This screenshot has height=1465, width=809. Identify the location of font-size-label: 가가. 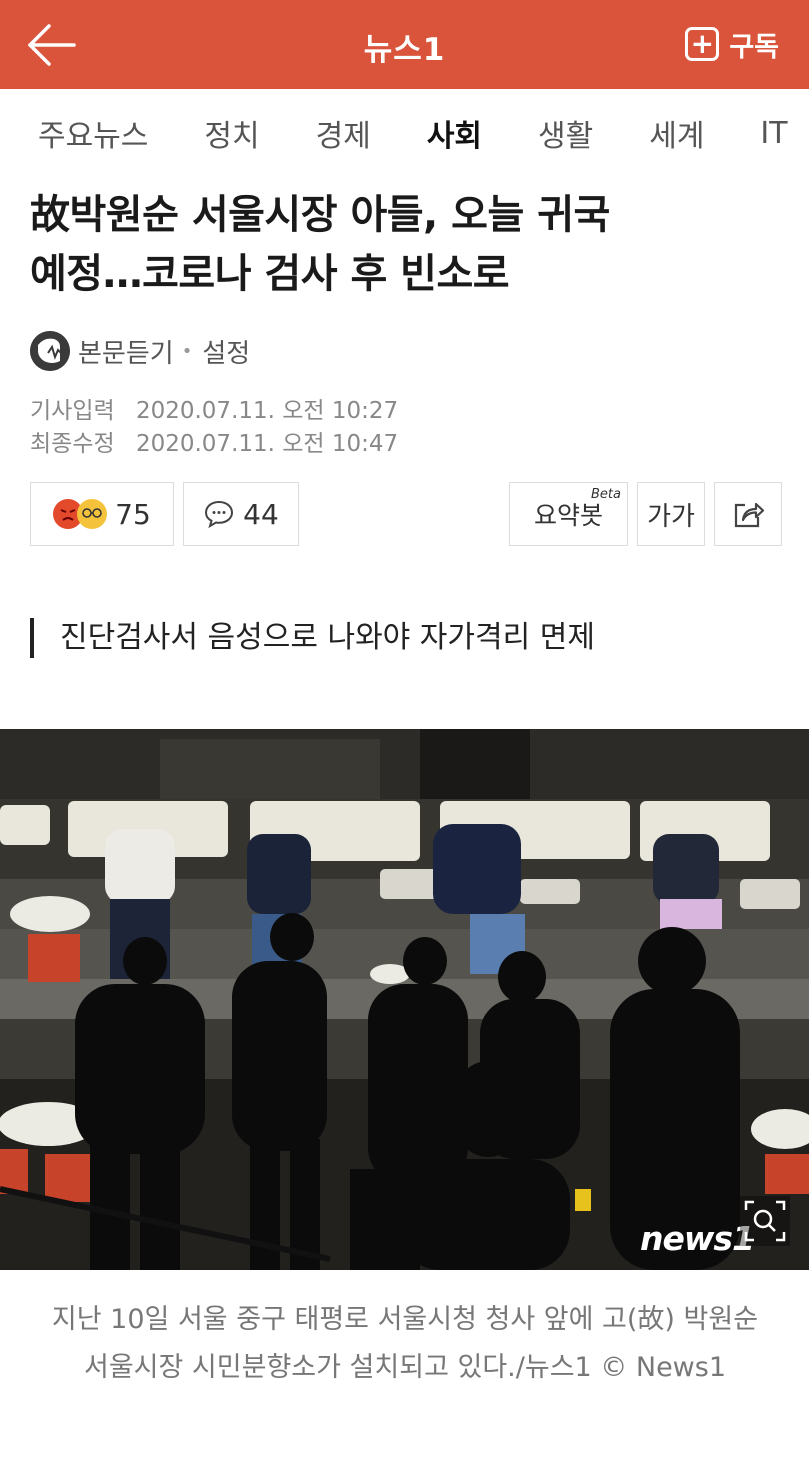
(671, 516).